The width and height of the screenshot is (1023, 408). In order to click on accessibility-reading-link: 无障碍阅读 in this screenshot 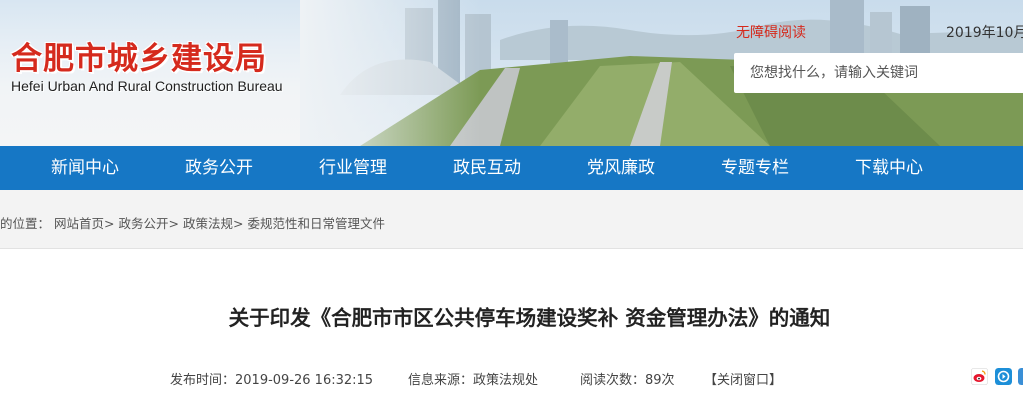, I will do `click(771, 32)`.